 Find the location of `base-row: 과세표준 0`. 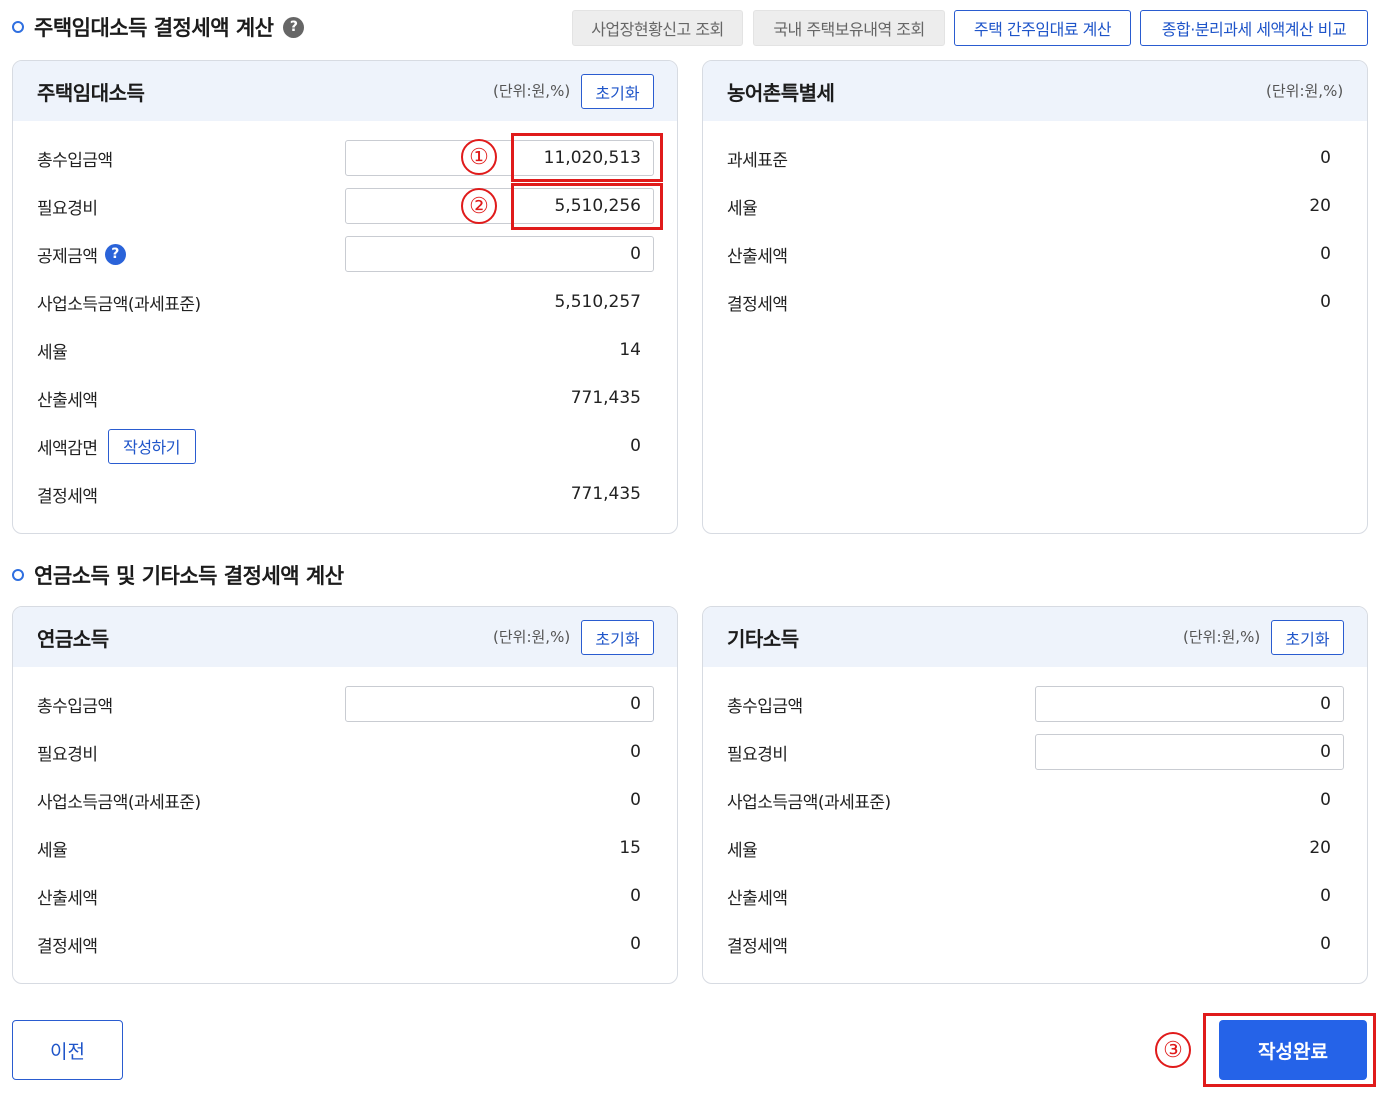

base-row: 과세표준 0 is located at coordinates (1035, 158).